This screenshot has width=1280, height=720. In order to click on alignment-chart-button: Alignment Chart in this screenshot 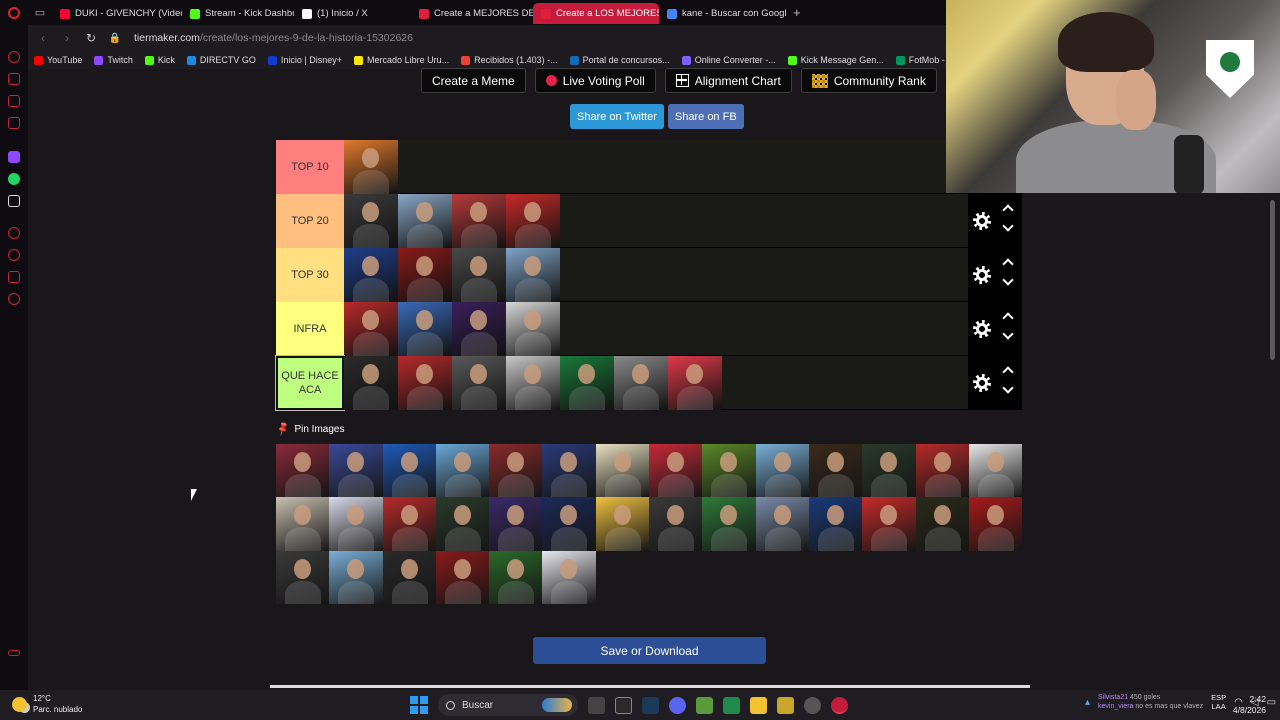, I will do `click(728, 80)`.